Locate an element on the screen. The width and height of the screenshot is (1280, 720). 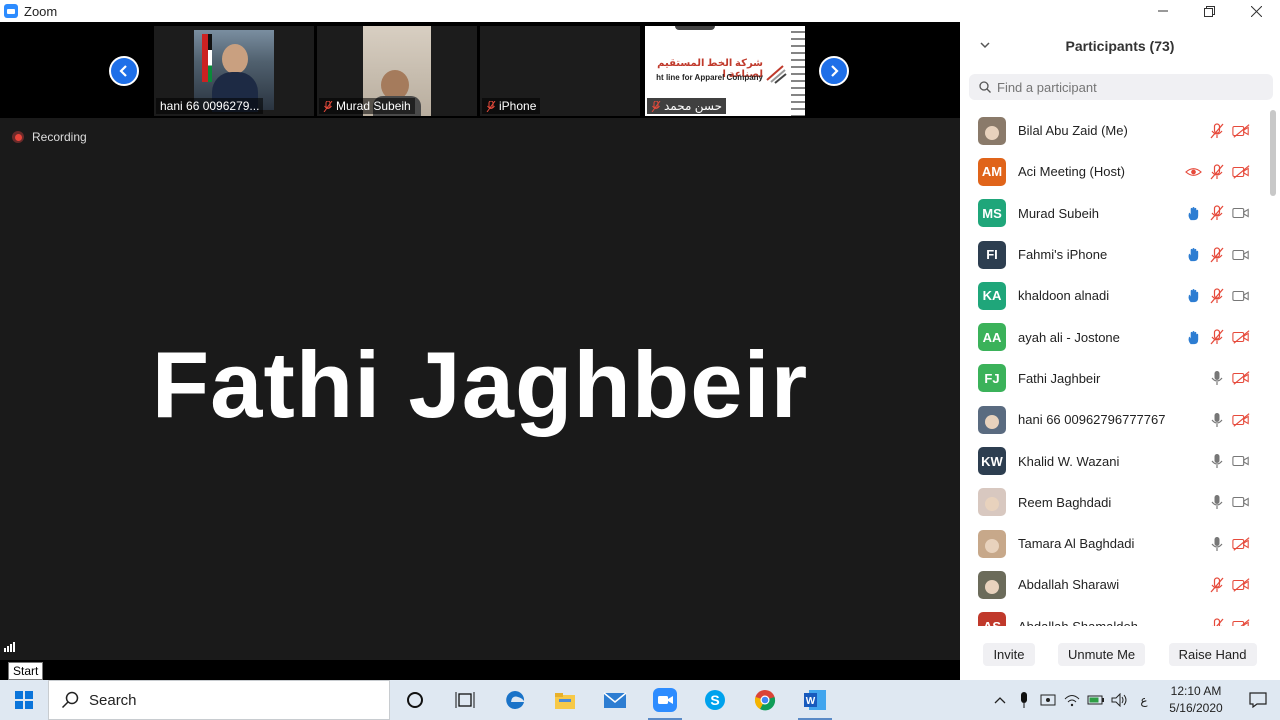
show-hidden-icons-button is located at coordinates (1000, 700).